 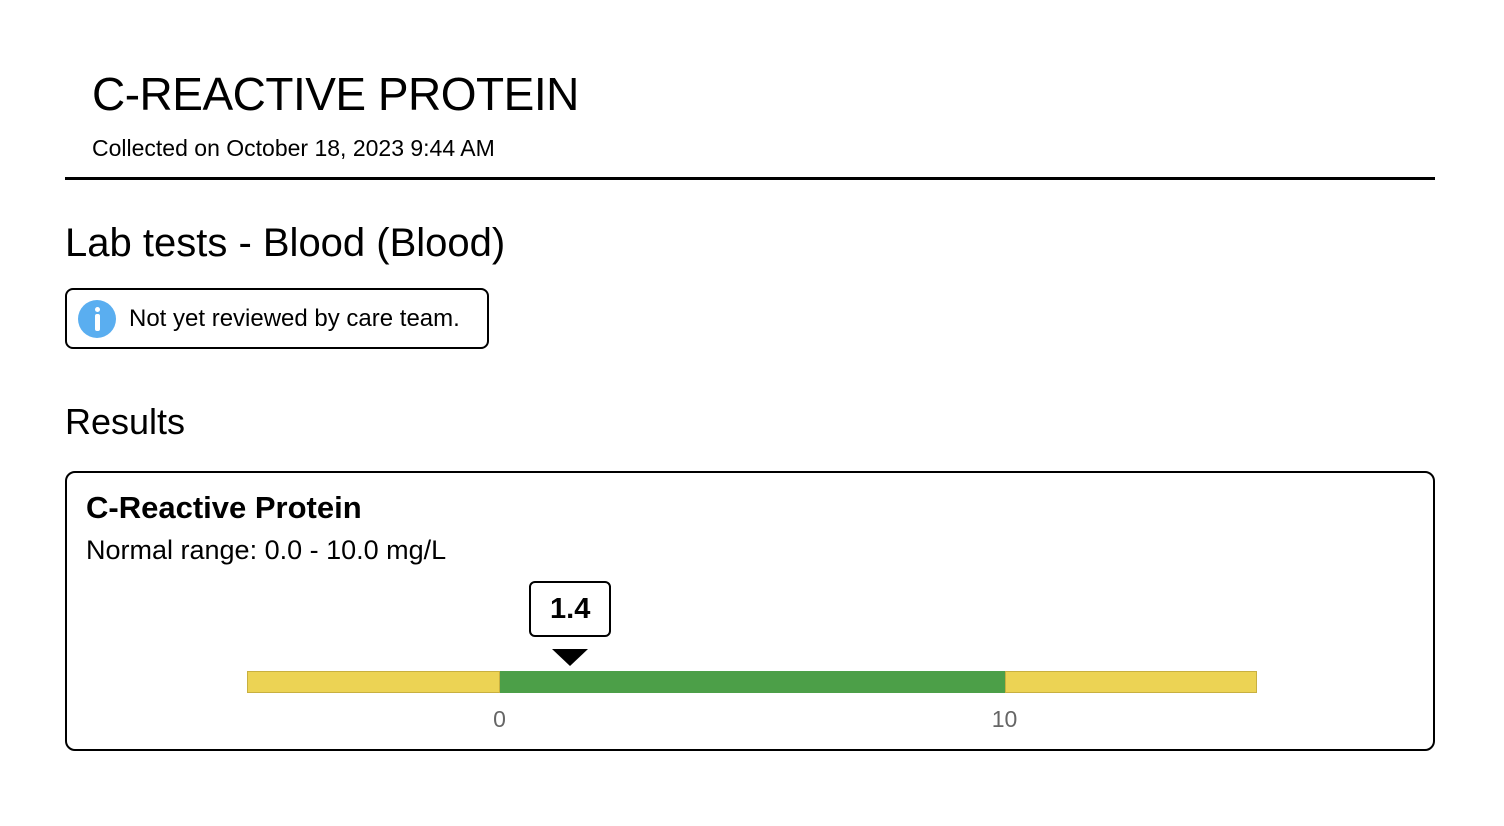 What do you see at coordinates (97, 318) in the screenshot?
I see `info-icon` at bounding box center [97, 318].